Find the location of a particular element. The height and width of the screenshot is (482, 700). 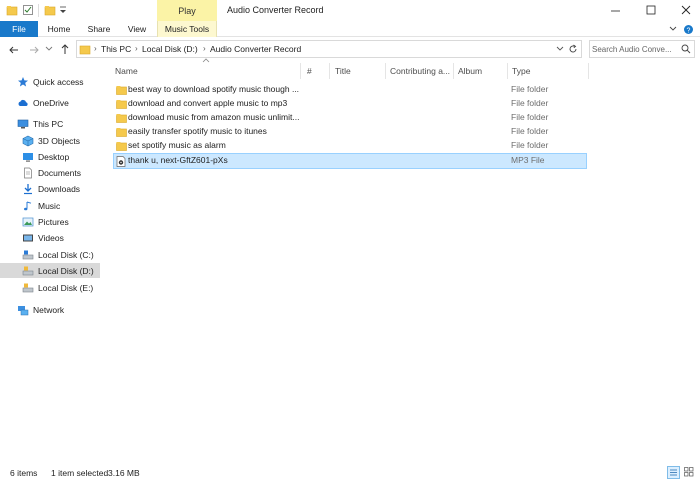

customize-toolbar-icon is located at coordinates (63, 10).